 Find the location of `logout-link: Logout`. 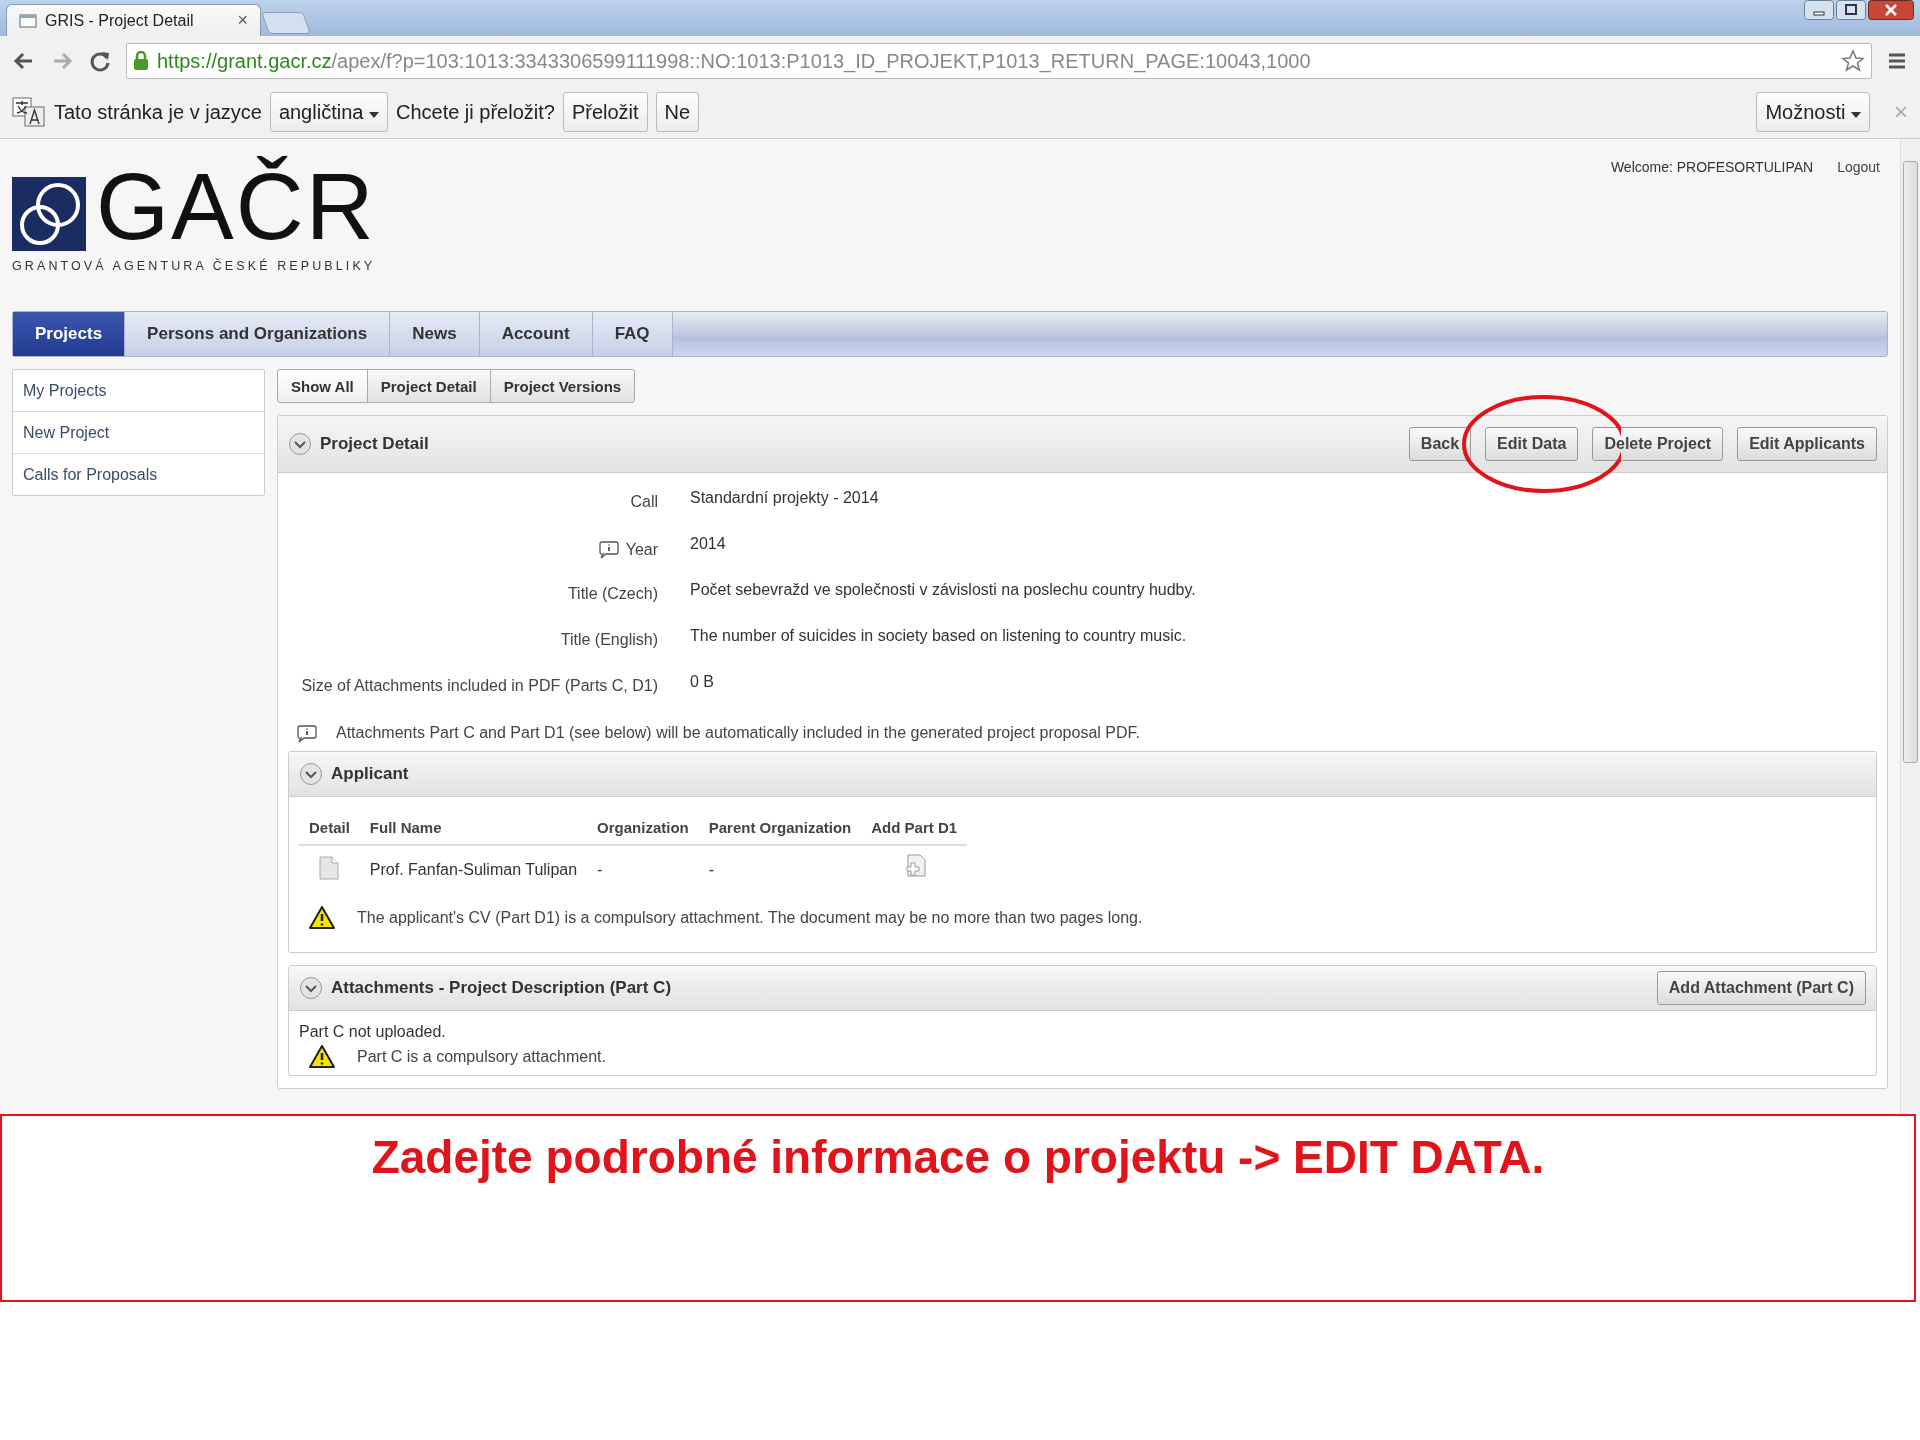

logout-link: Logout is located at coordinates (1858, 235).